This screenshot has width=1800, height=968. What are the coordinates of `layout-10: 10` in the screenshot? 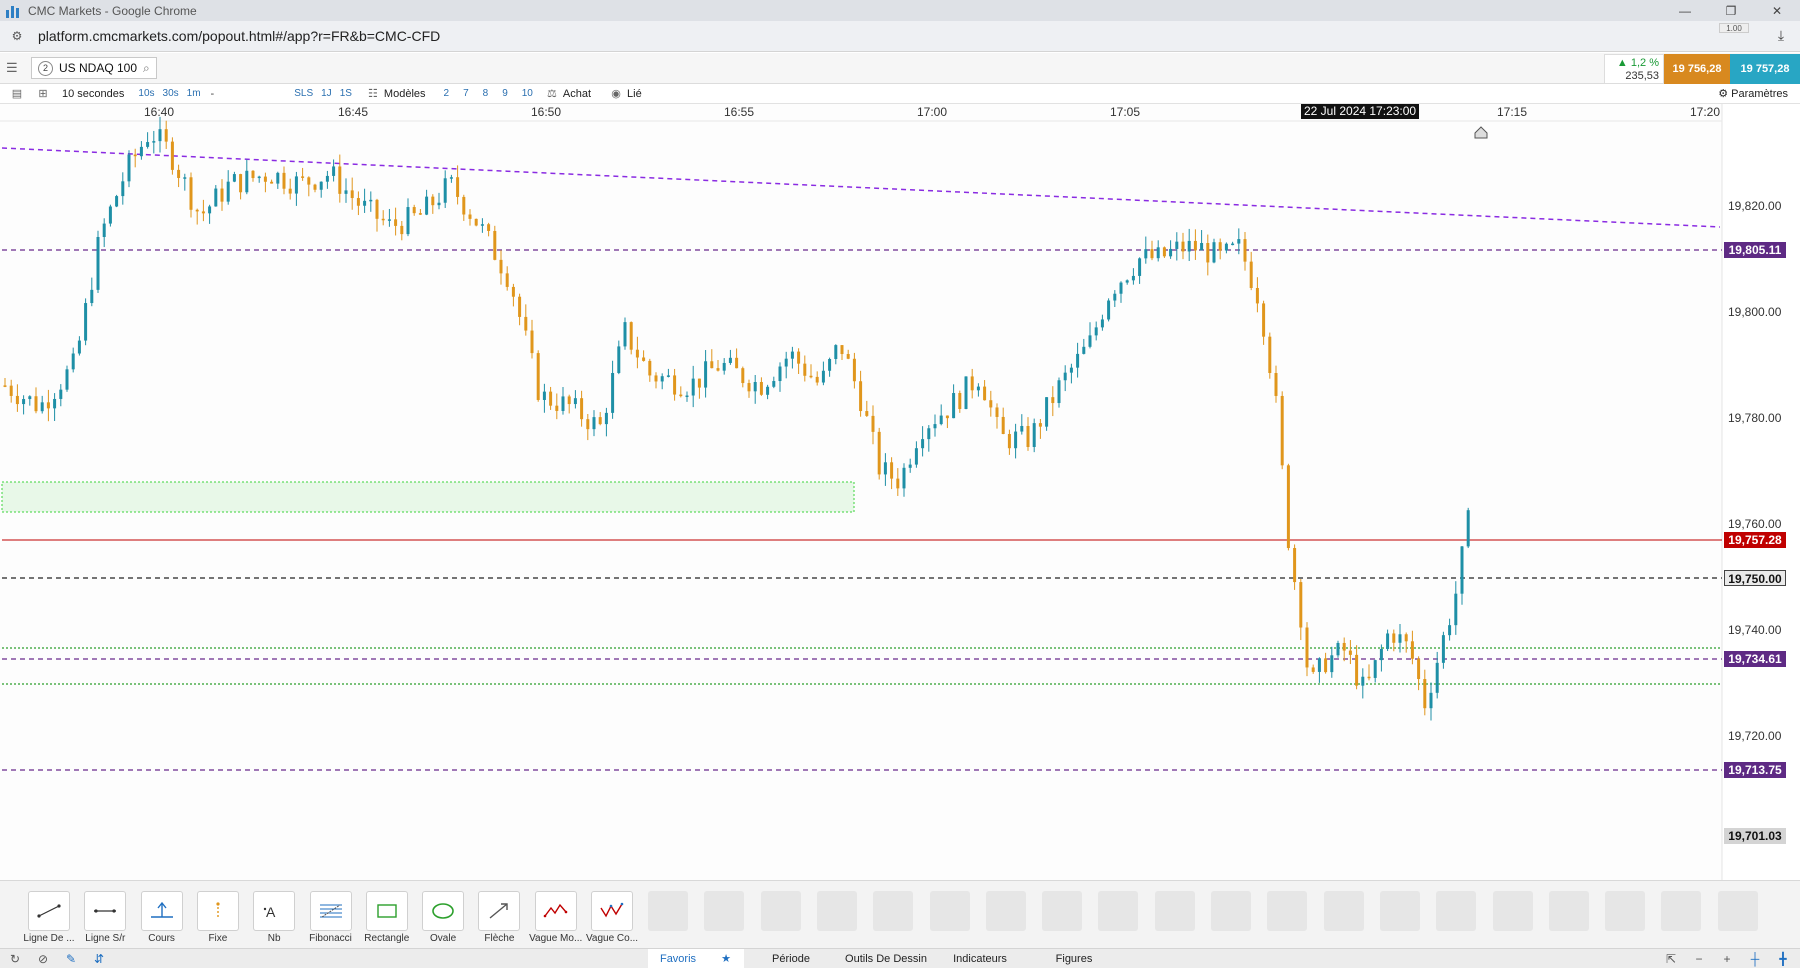 It's located at (527, 93).